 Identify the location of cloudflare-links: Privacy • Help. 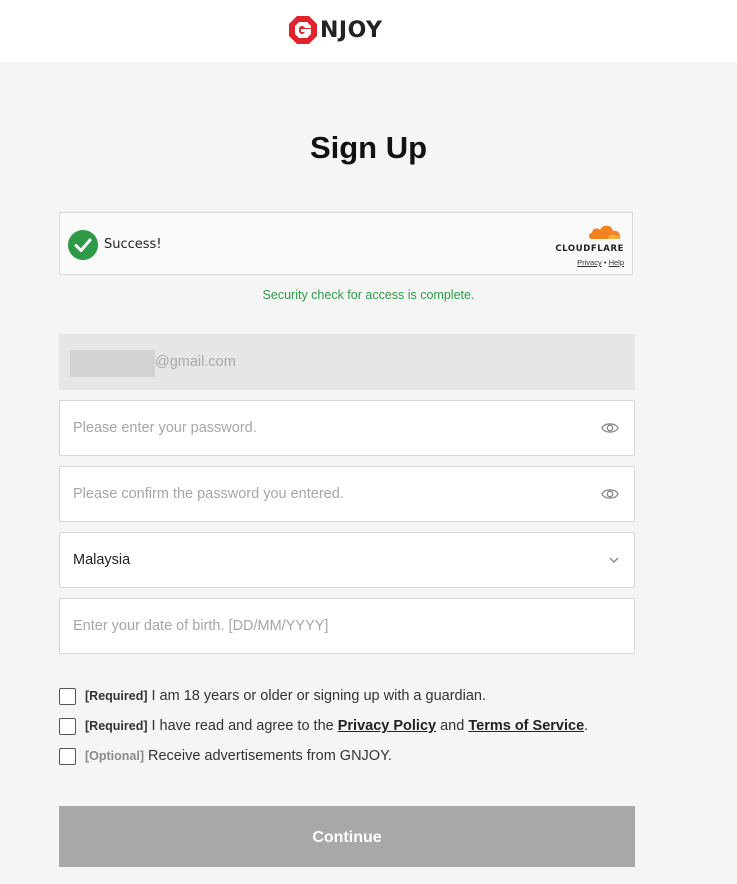
(586, 262).